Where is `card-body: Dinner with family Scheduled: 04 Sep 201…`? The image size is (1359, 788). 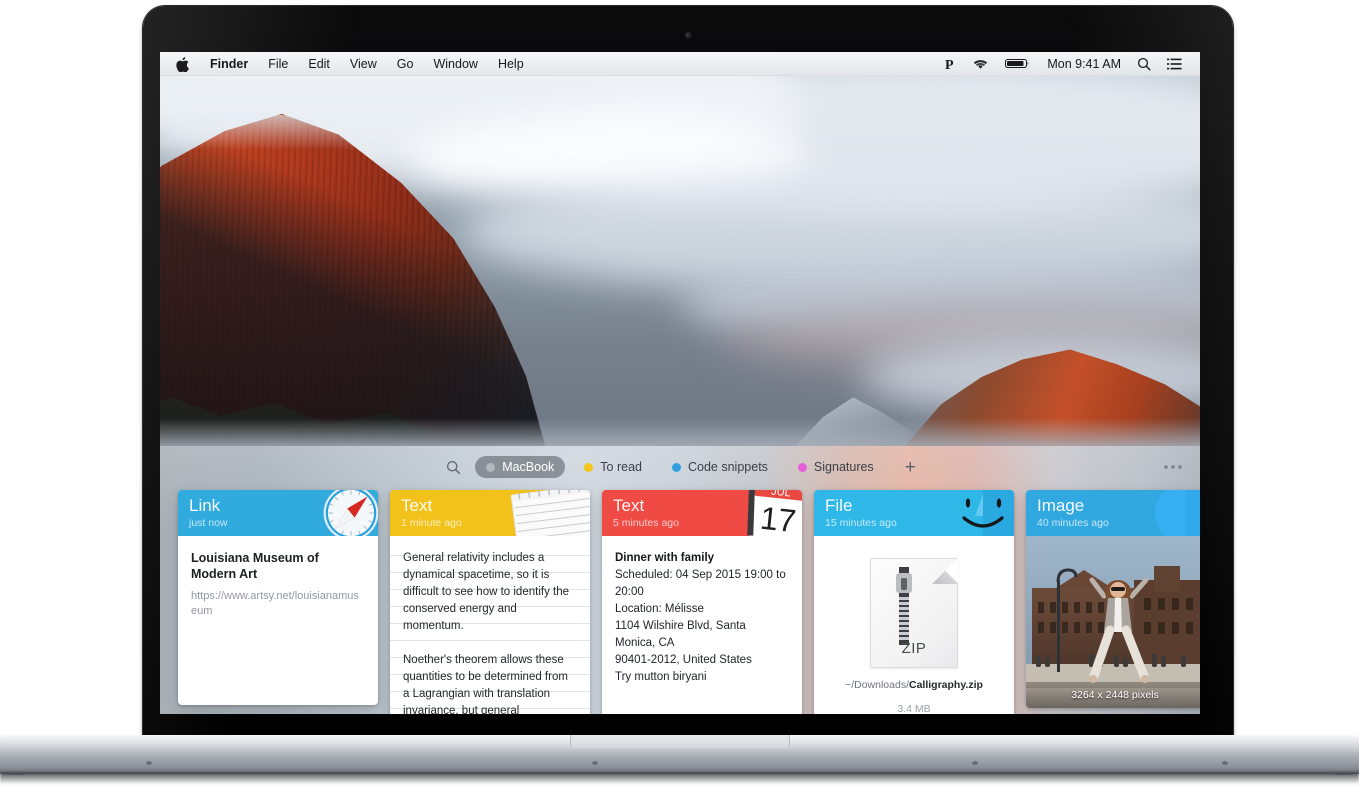 card-body: Dinner with family Scheduled: 04 Sep 201… is located at coordinates (702, 625).